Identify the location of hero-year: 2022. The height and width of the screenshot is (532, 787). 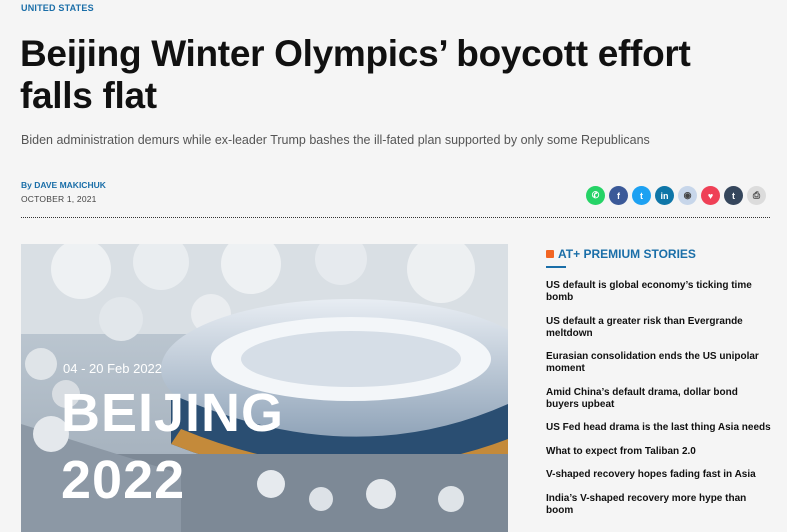
(123, 480).